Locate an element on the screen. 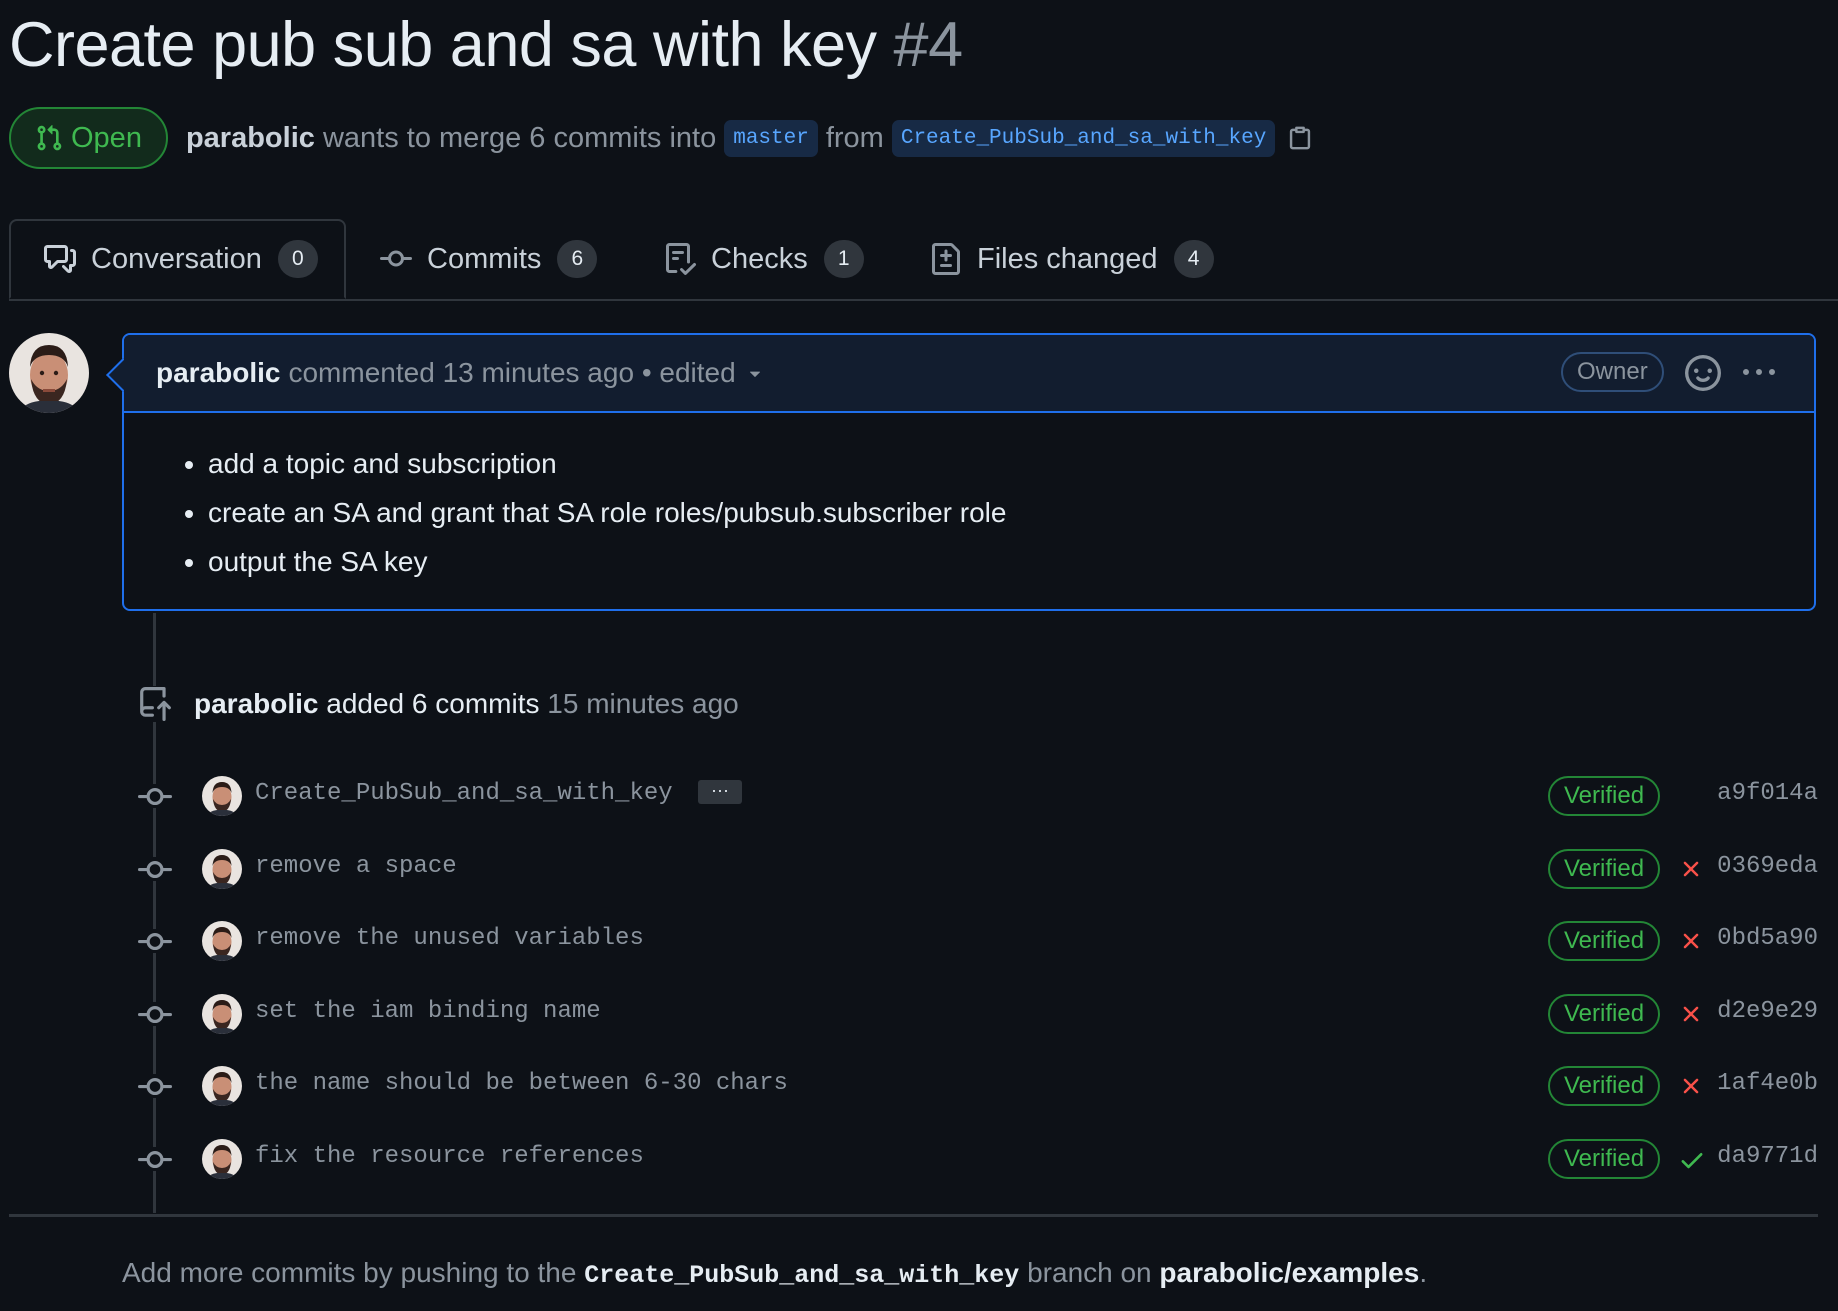 The width and height of the screenshot is (1838, 1311). expand-ellipsis-button: ··· is located at coordinates (720, 792).